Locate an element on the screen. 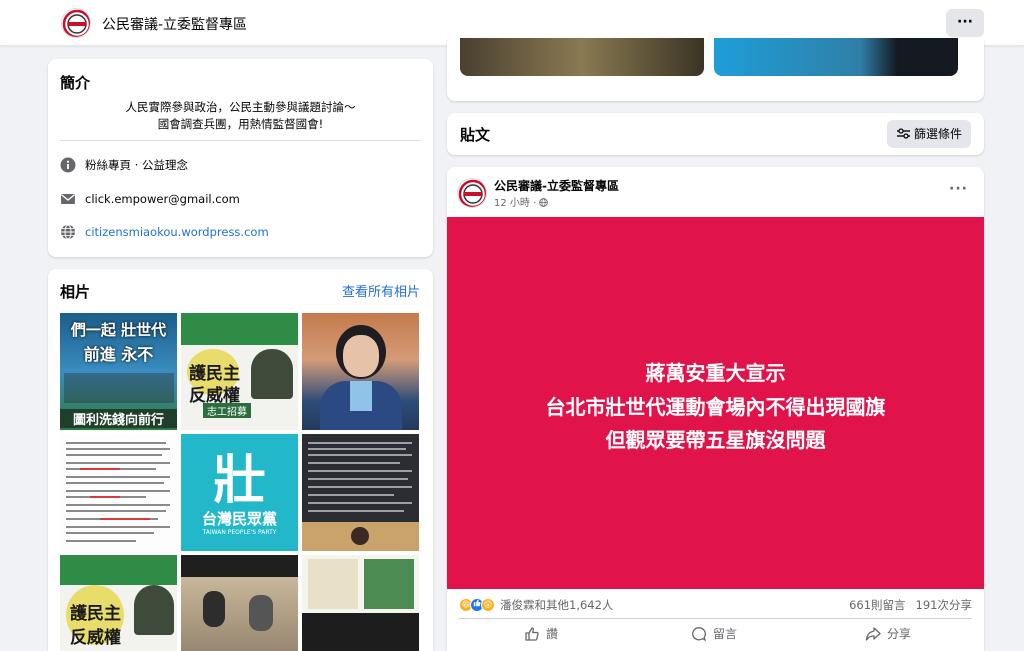 Image resolution: width=1024 pixels, height=651 pixels. share-count: 191次分享 is located at coordinates (944, 605).